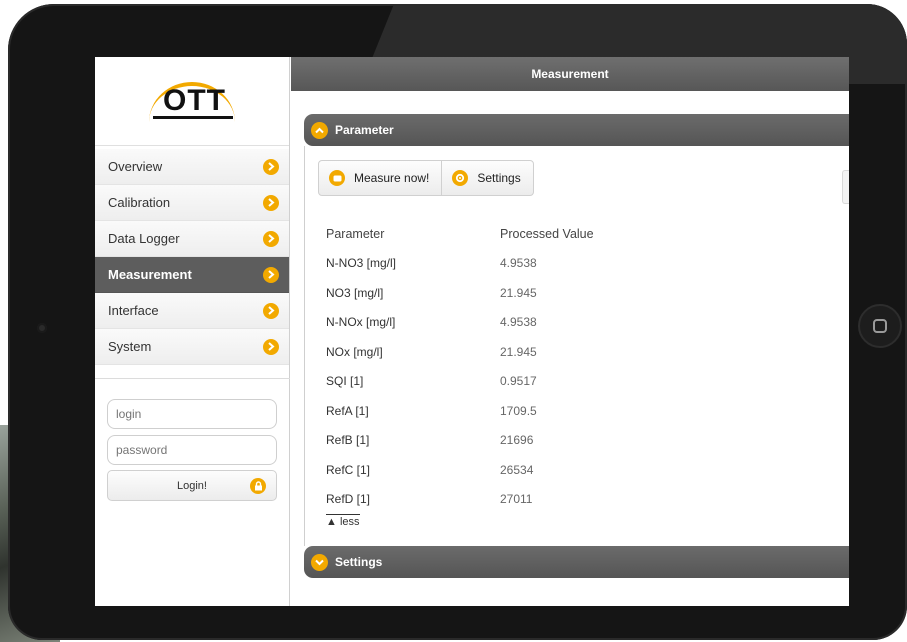  I want to click on sidebar-item-label: Measurement, so click(150, 274).